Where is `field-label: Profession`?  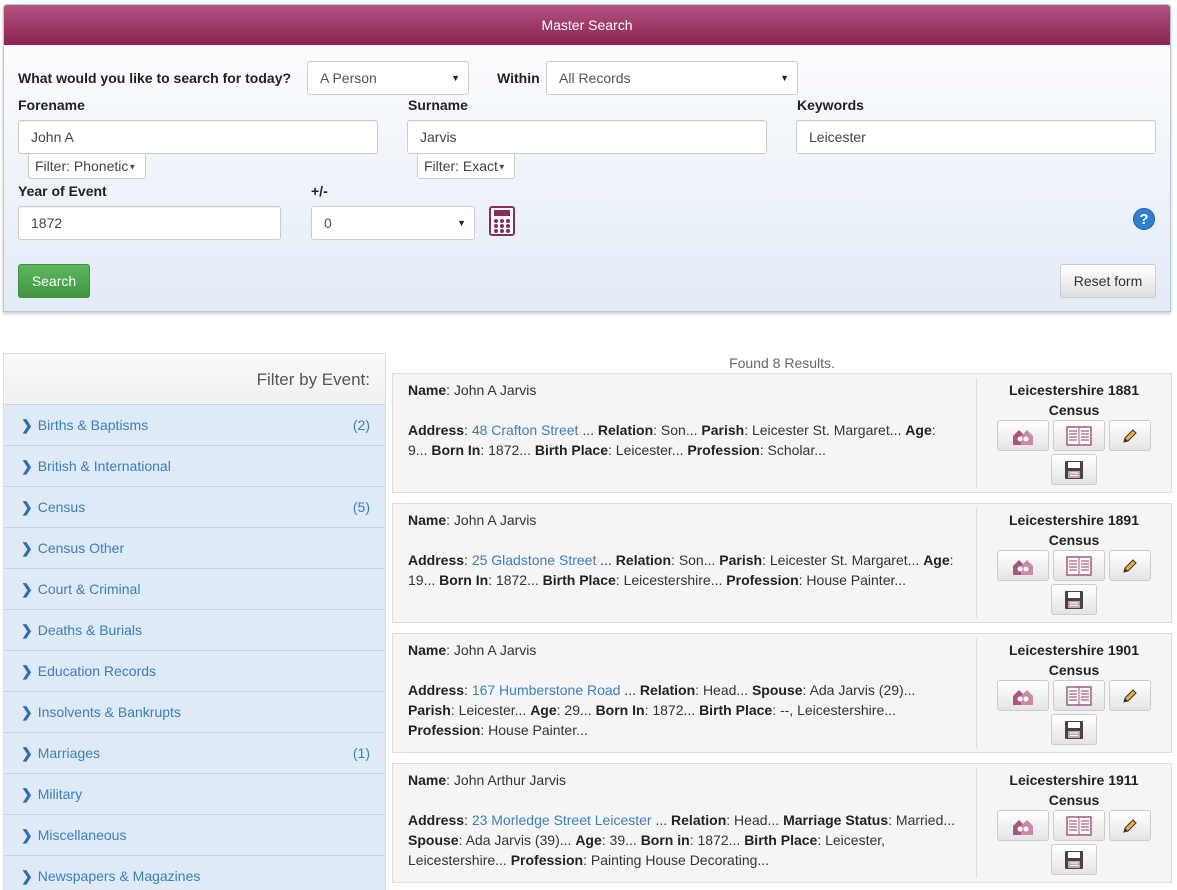 field-label: Profession is located at coordinates (444, 730).